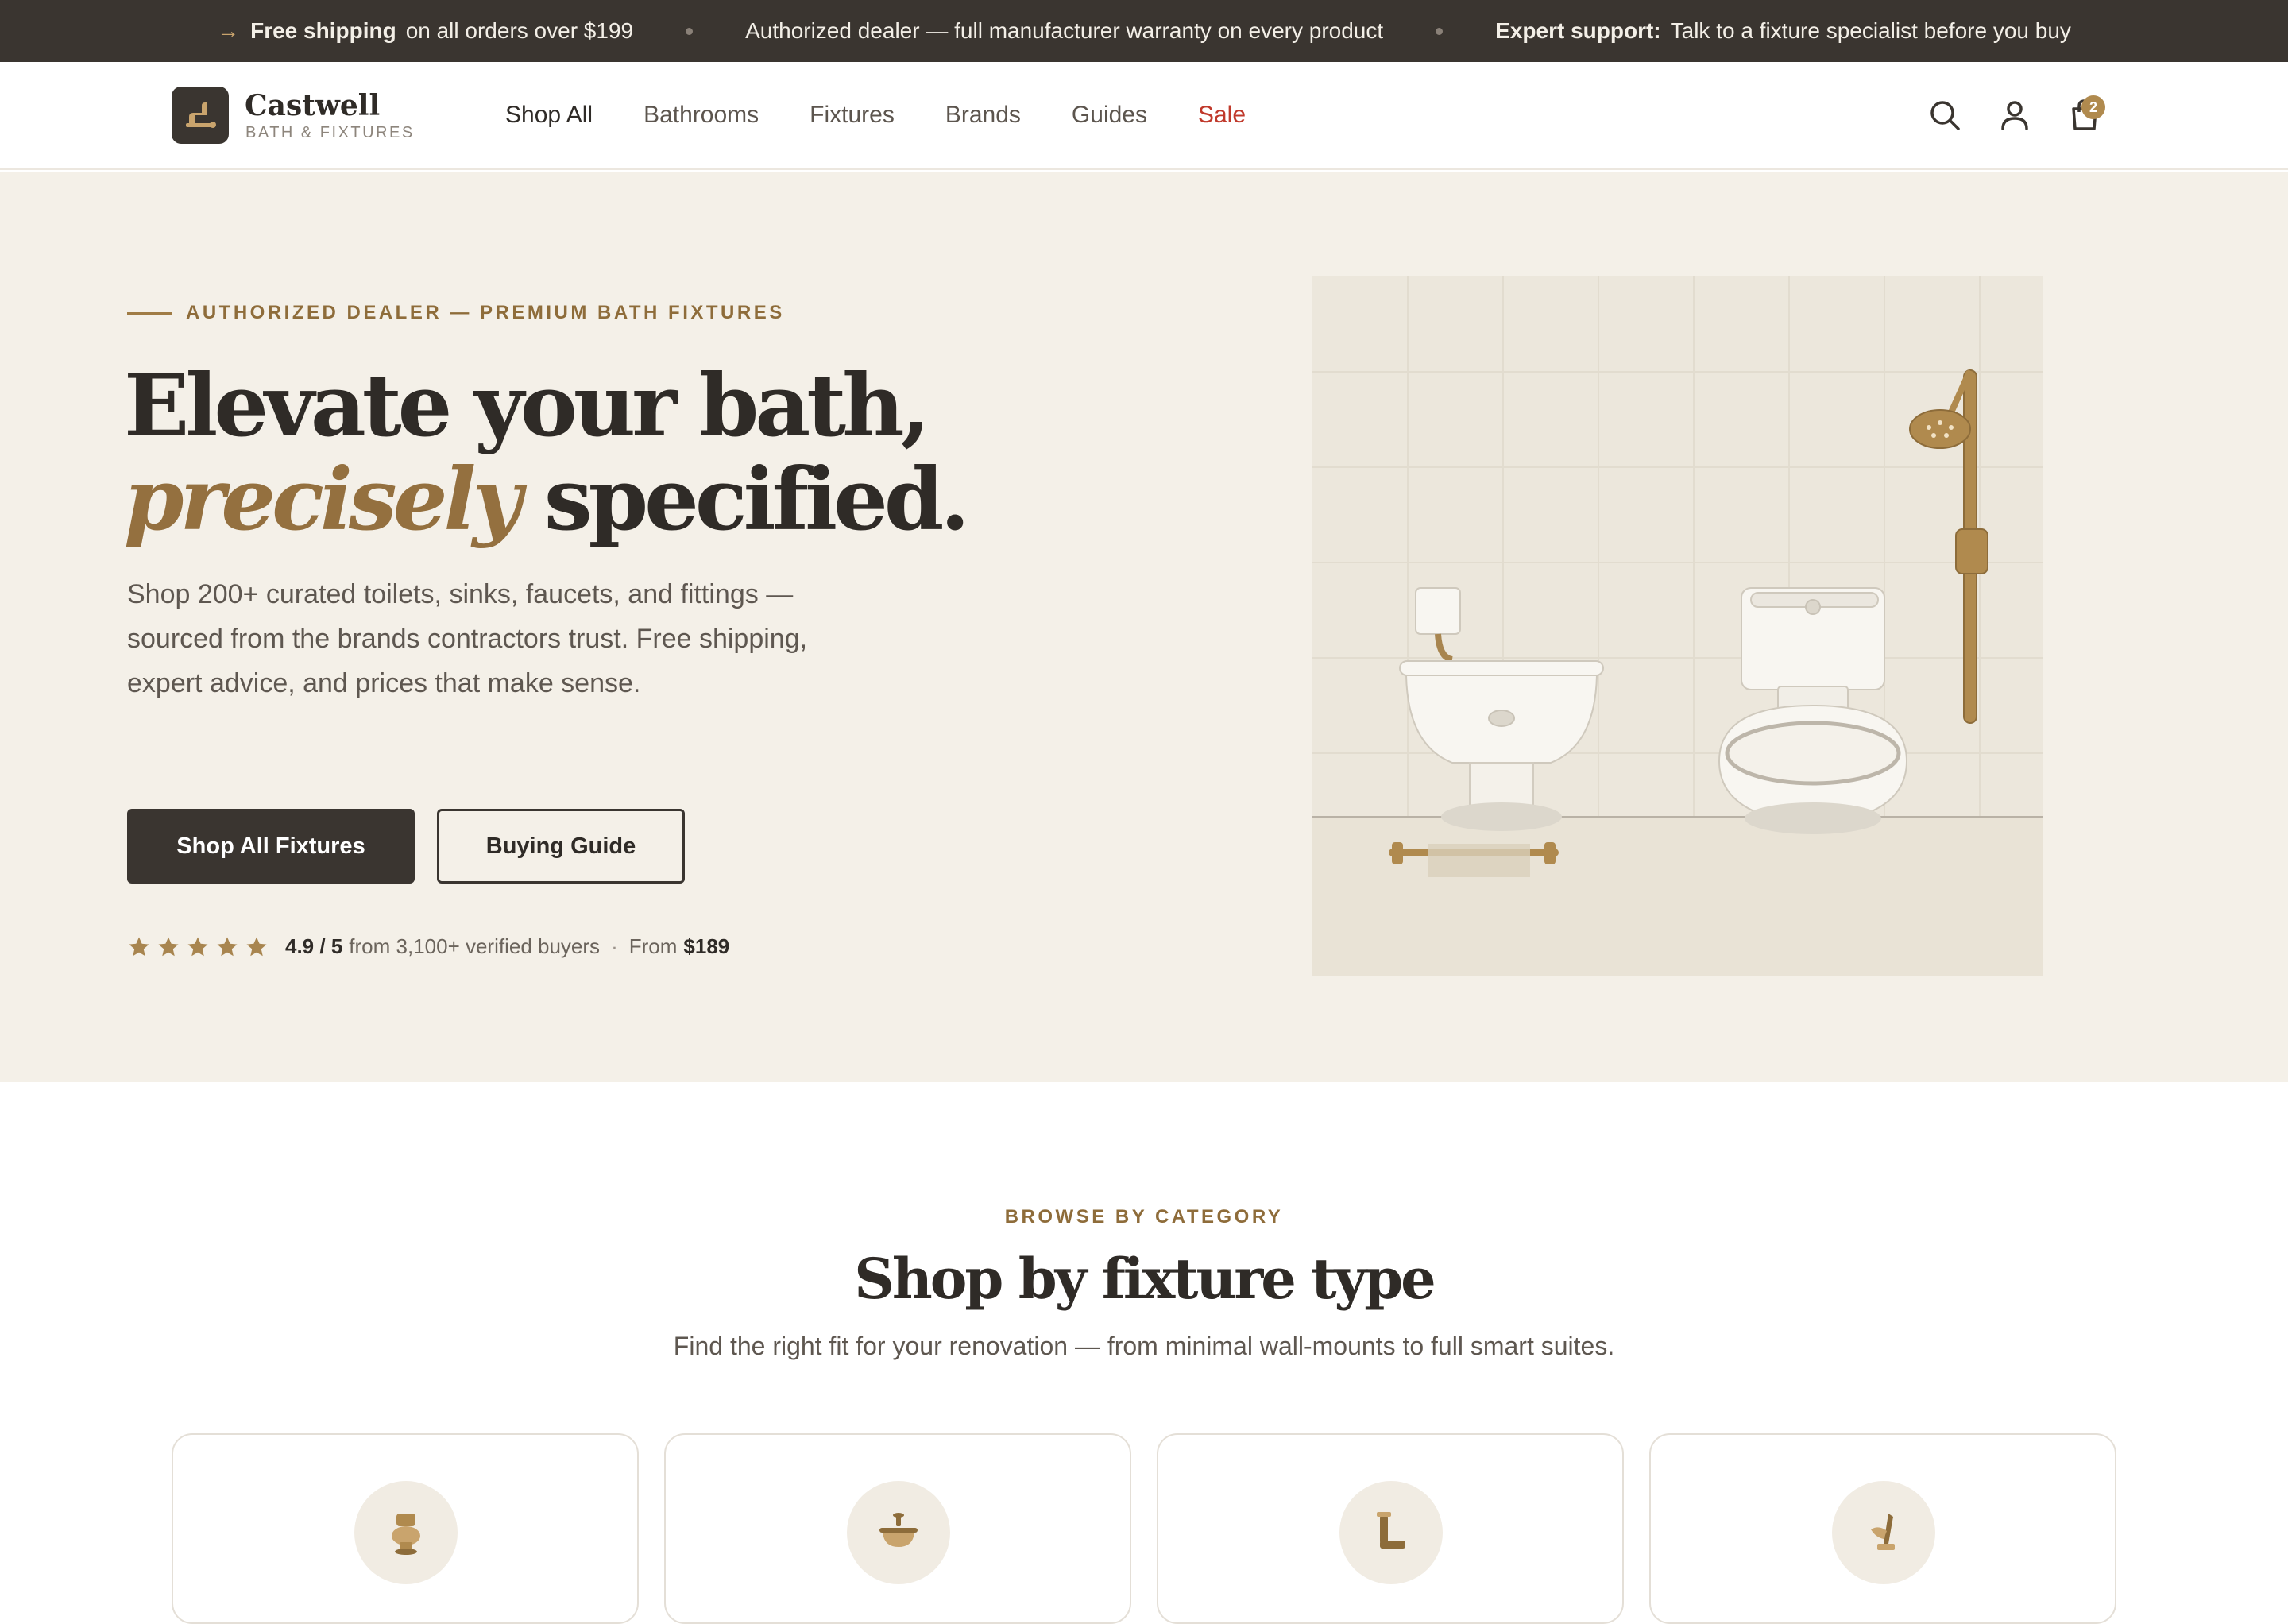 Image resolution: width=2288 pixels, height=1624 pixels. What do you see at coordinates (1109, 115) in the screenshot?
I see `nav-guides: Guides` at bounding box center [1109, 115].